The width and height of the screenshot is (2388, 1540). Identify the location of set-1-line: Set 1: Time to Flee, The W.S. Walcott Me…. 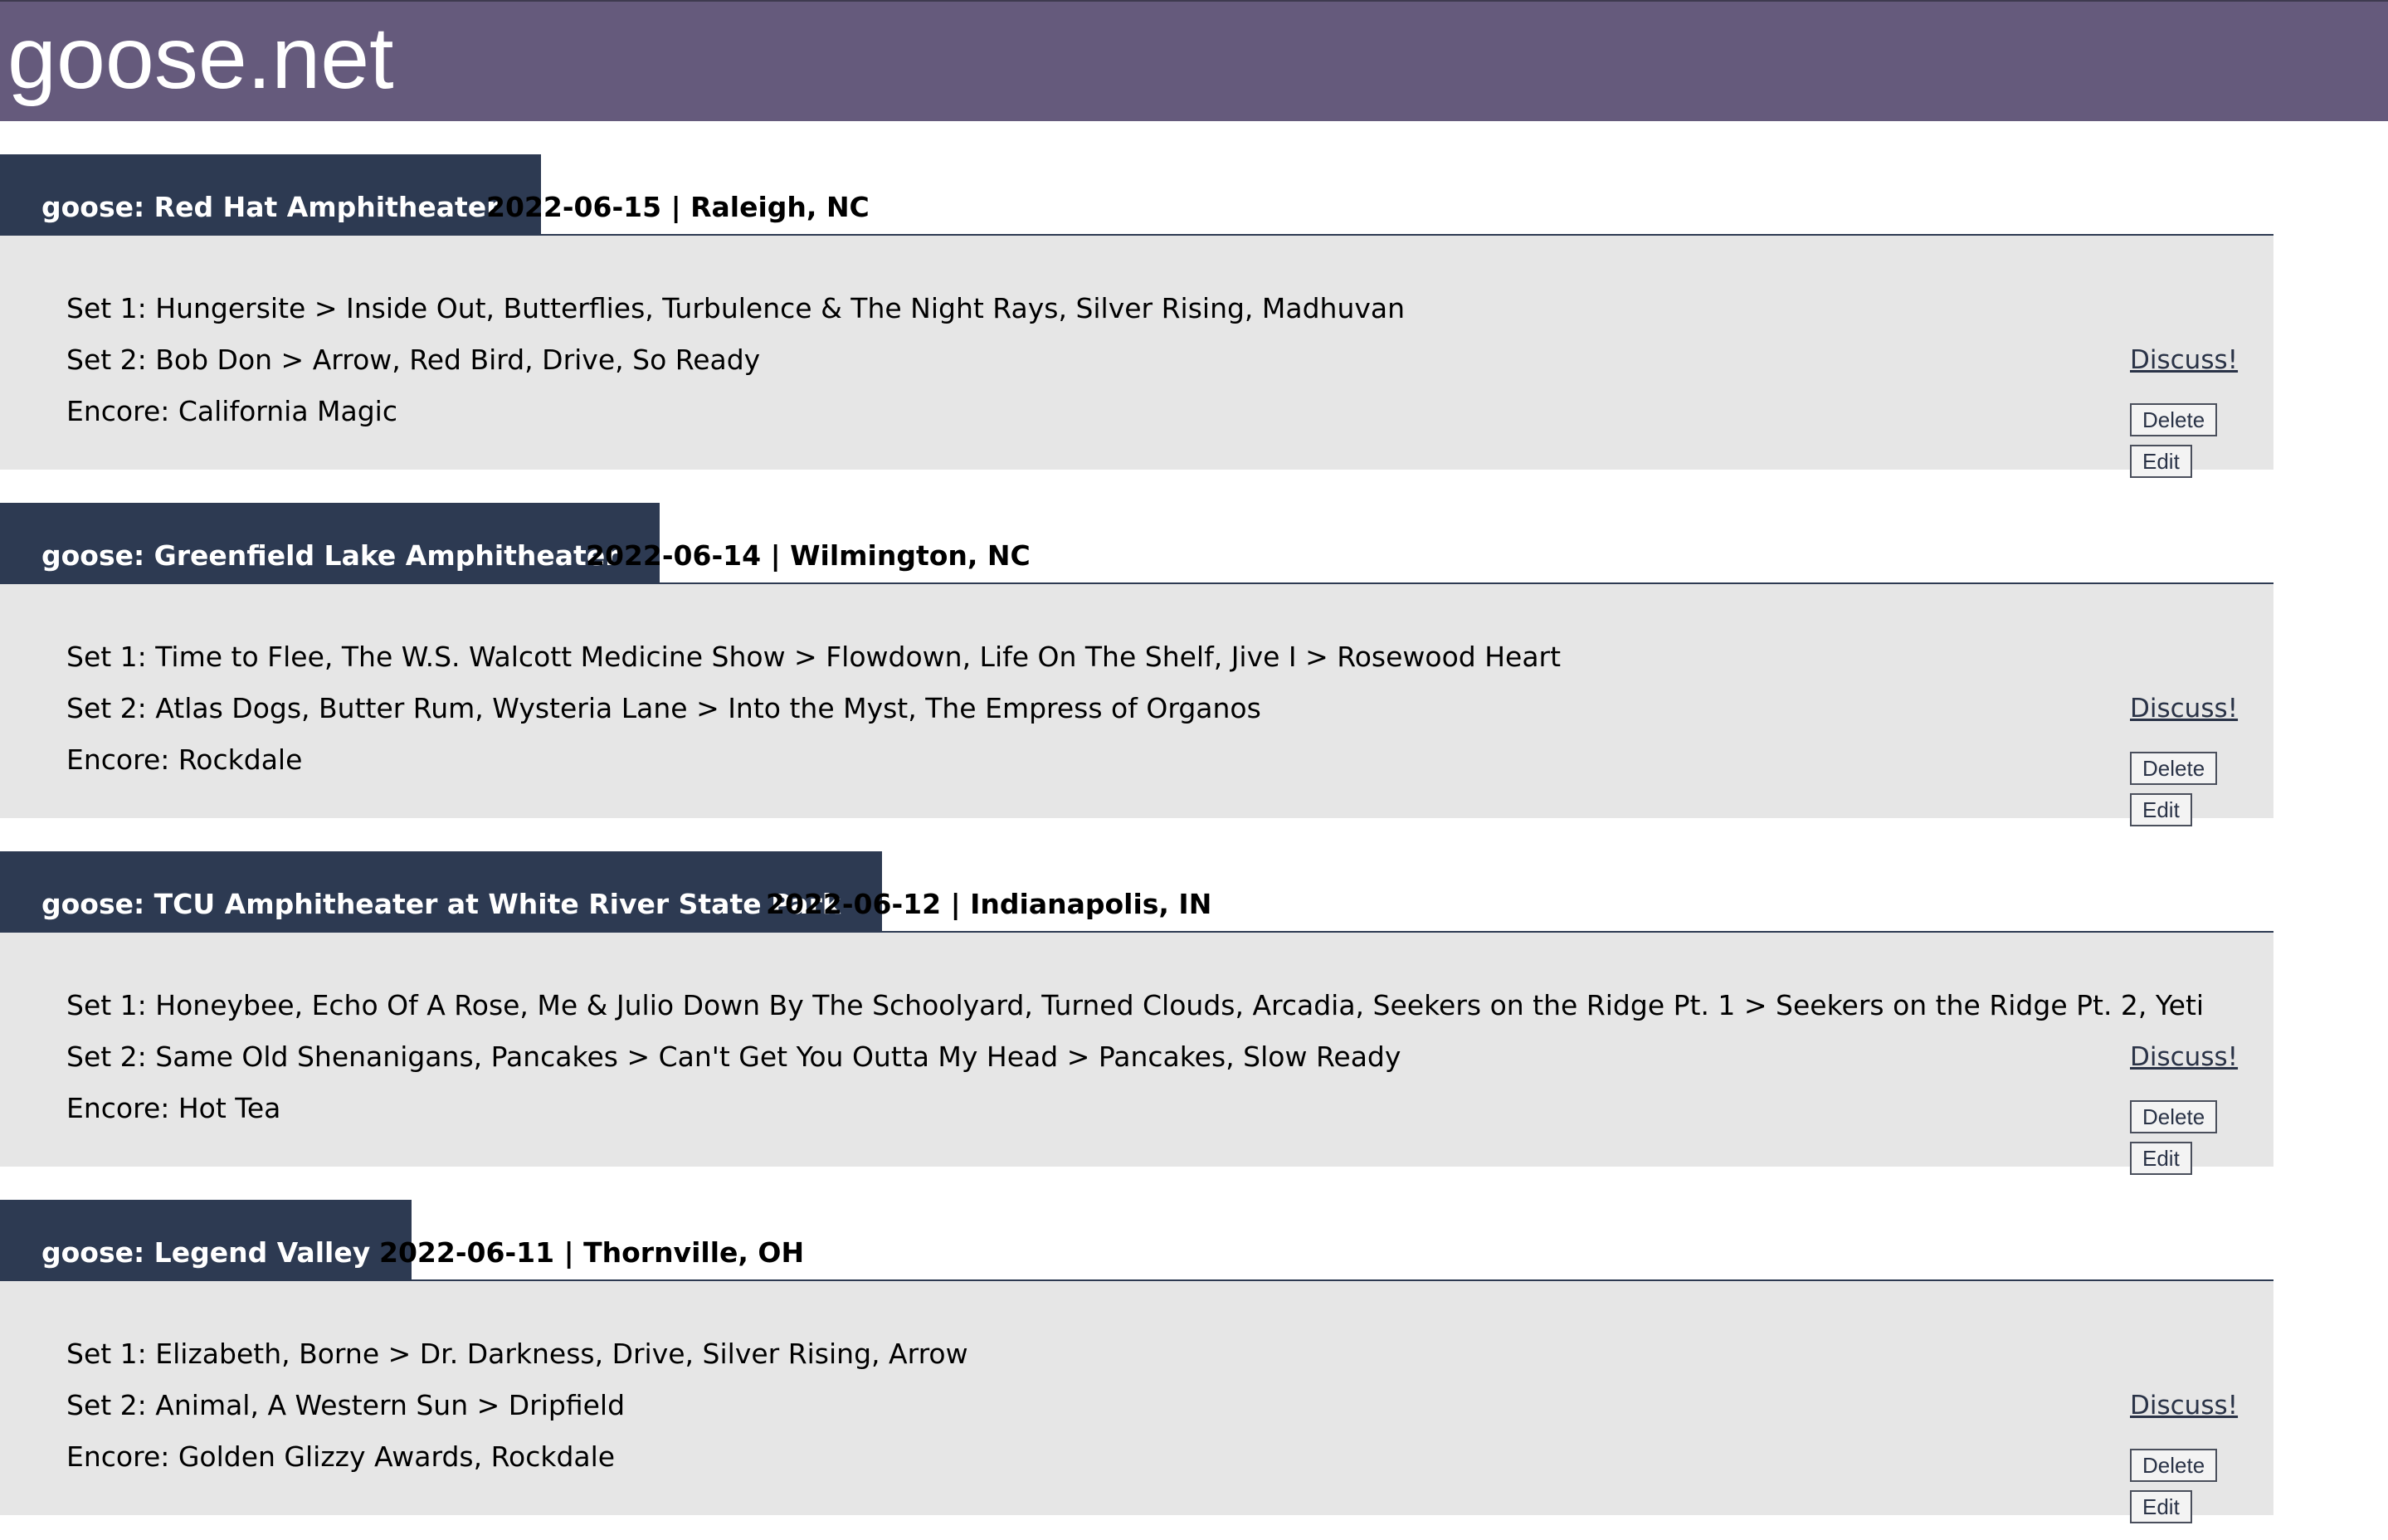
(814, 657).